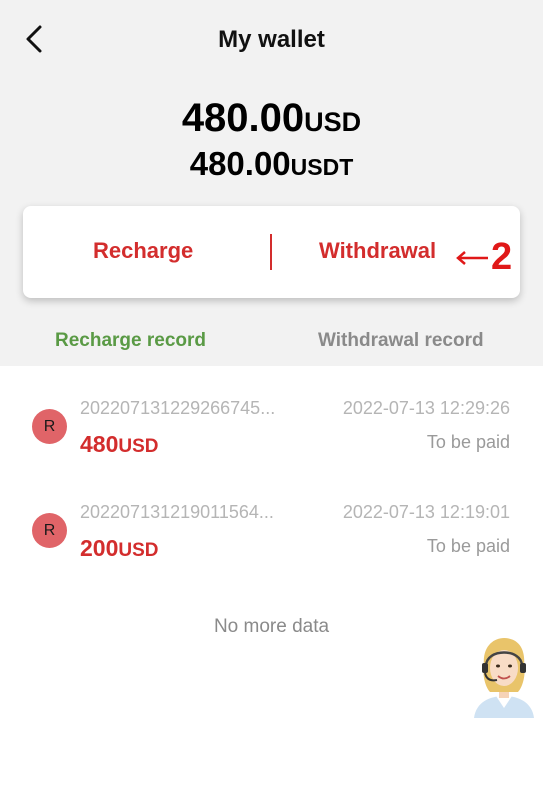 This screenshot has height=800, width=543. I want to click on balance-primary: 480.00USD, so click(271, 118).